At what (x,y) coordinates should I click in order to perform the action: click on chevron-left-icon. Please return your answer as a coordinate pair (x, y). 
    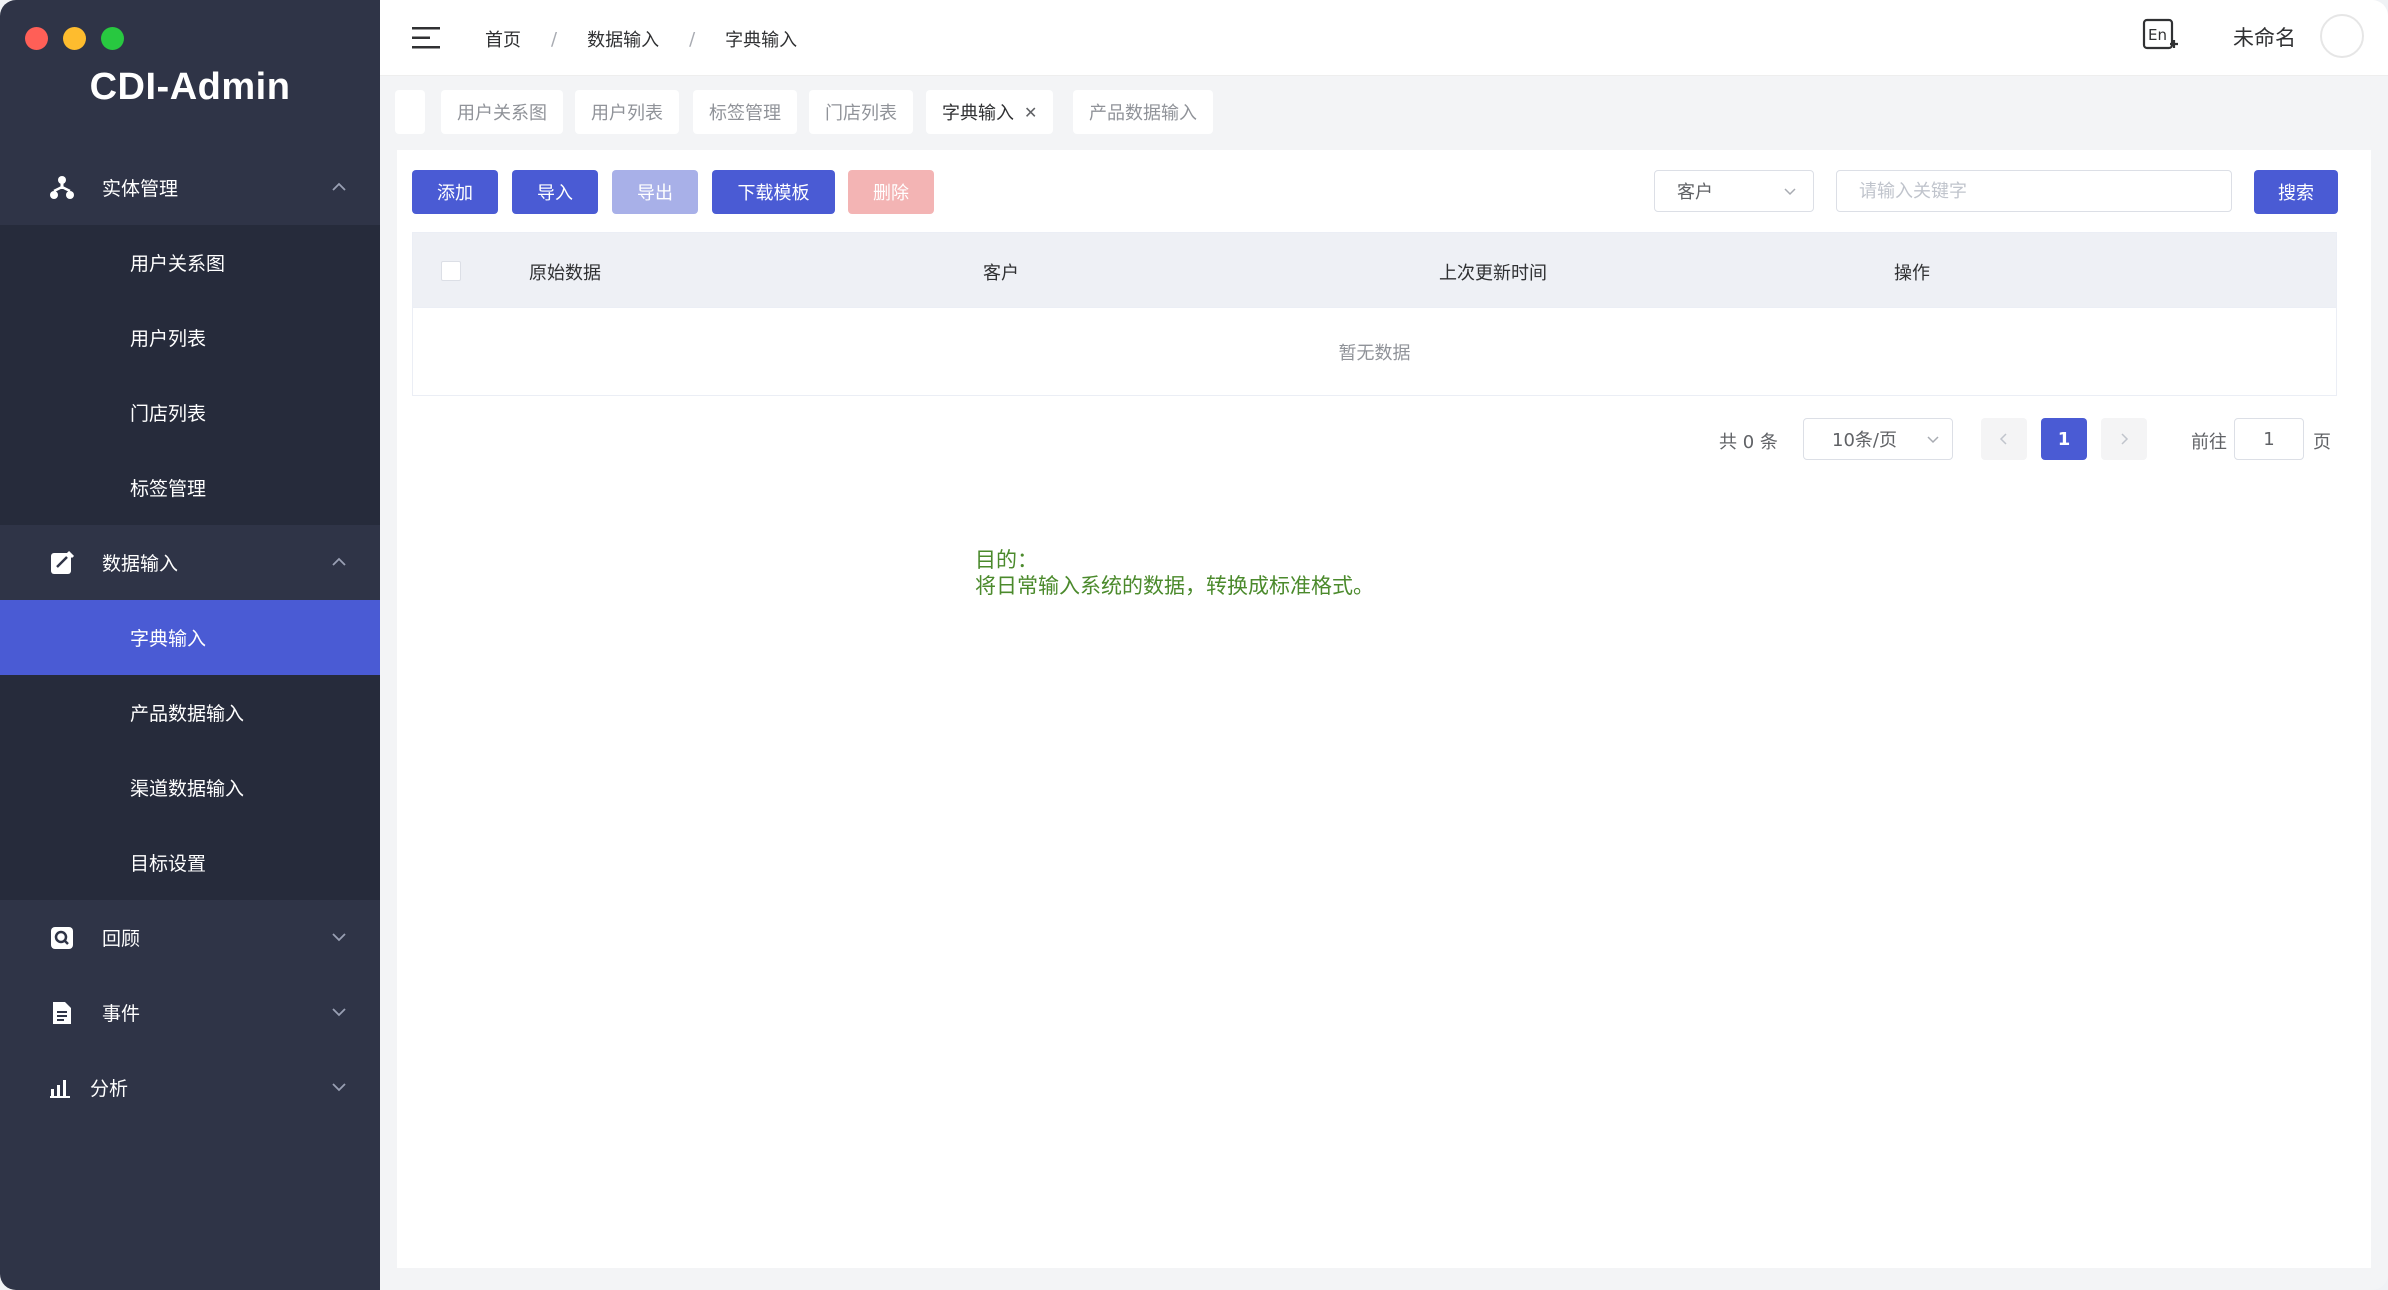
    Looking at the image, I should click on (2003, 439).